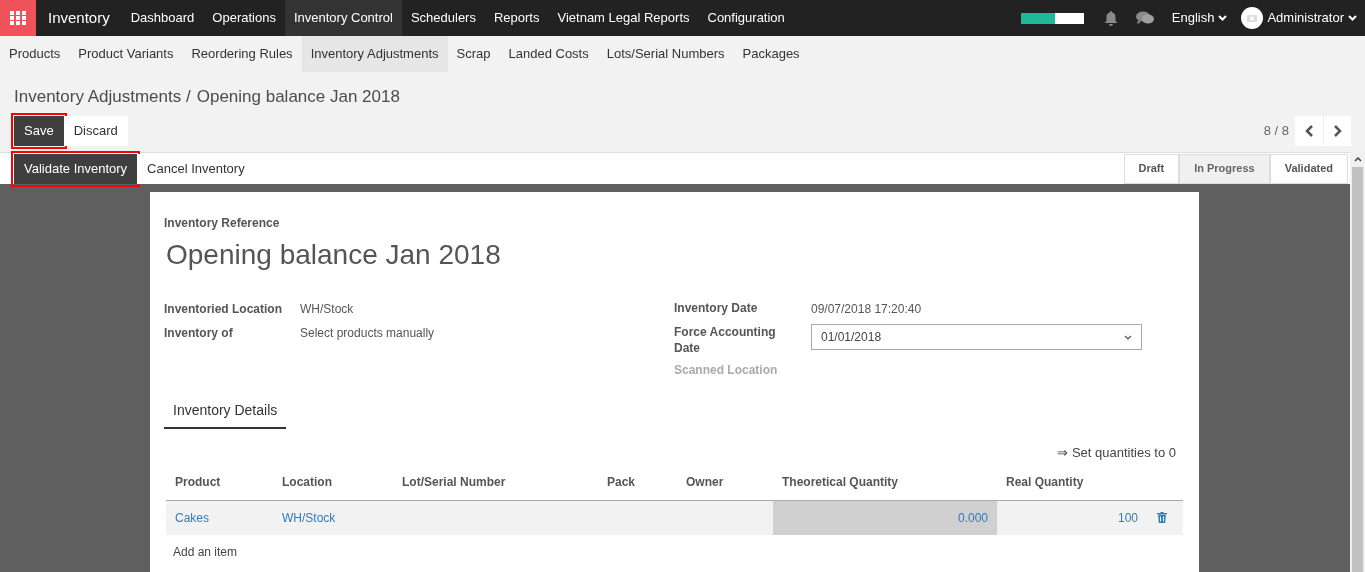  What do you see at coordinates (1162, 517) in the screenshot?
I see `trash-icon` at bounding box center [1162, 517].